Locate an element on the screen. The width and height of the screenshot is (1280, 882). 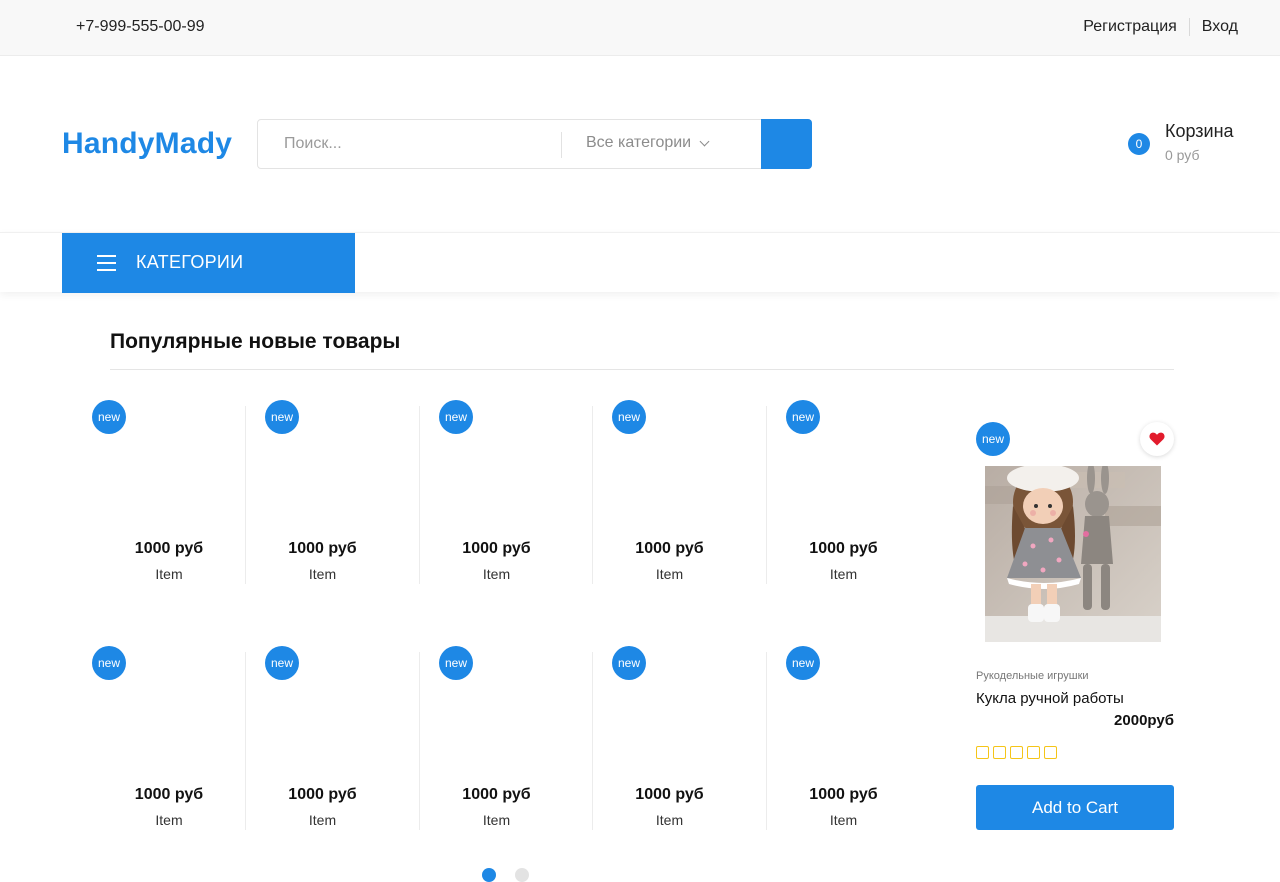
hamburger-icon is located at coordinates (106, 263).